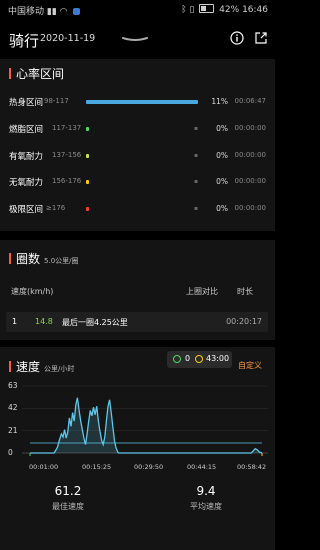 This screenshot has width=320, height=550. What do you see at coordinates (177, 359) in the screenshot?
I see `start-marker-icon` at bounding box center [177, 359].